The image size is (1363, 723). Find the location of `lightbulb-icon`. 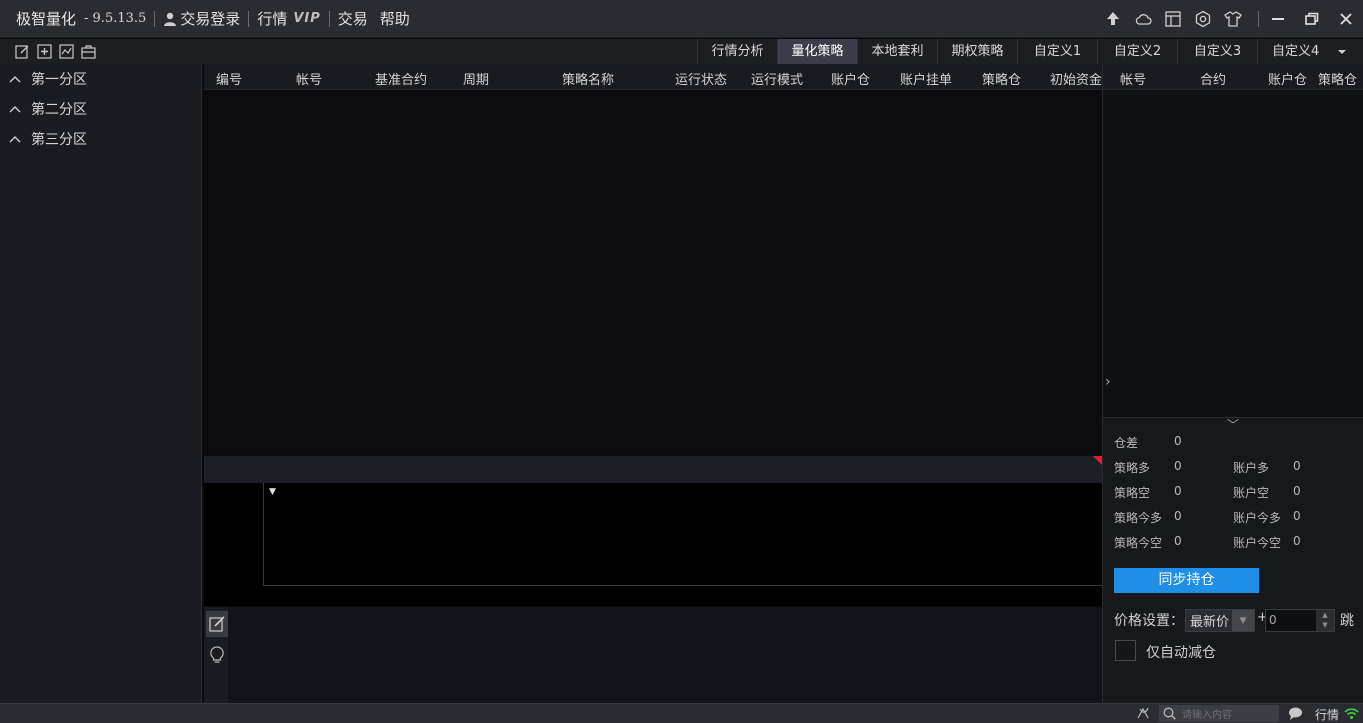

lightbulb-icon is located at coordinates (217, 655).